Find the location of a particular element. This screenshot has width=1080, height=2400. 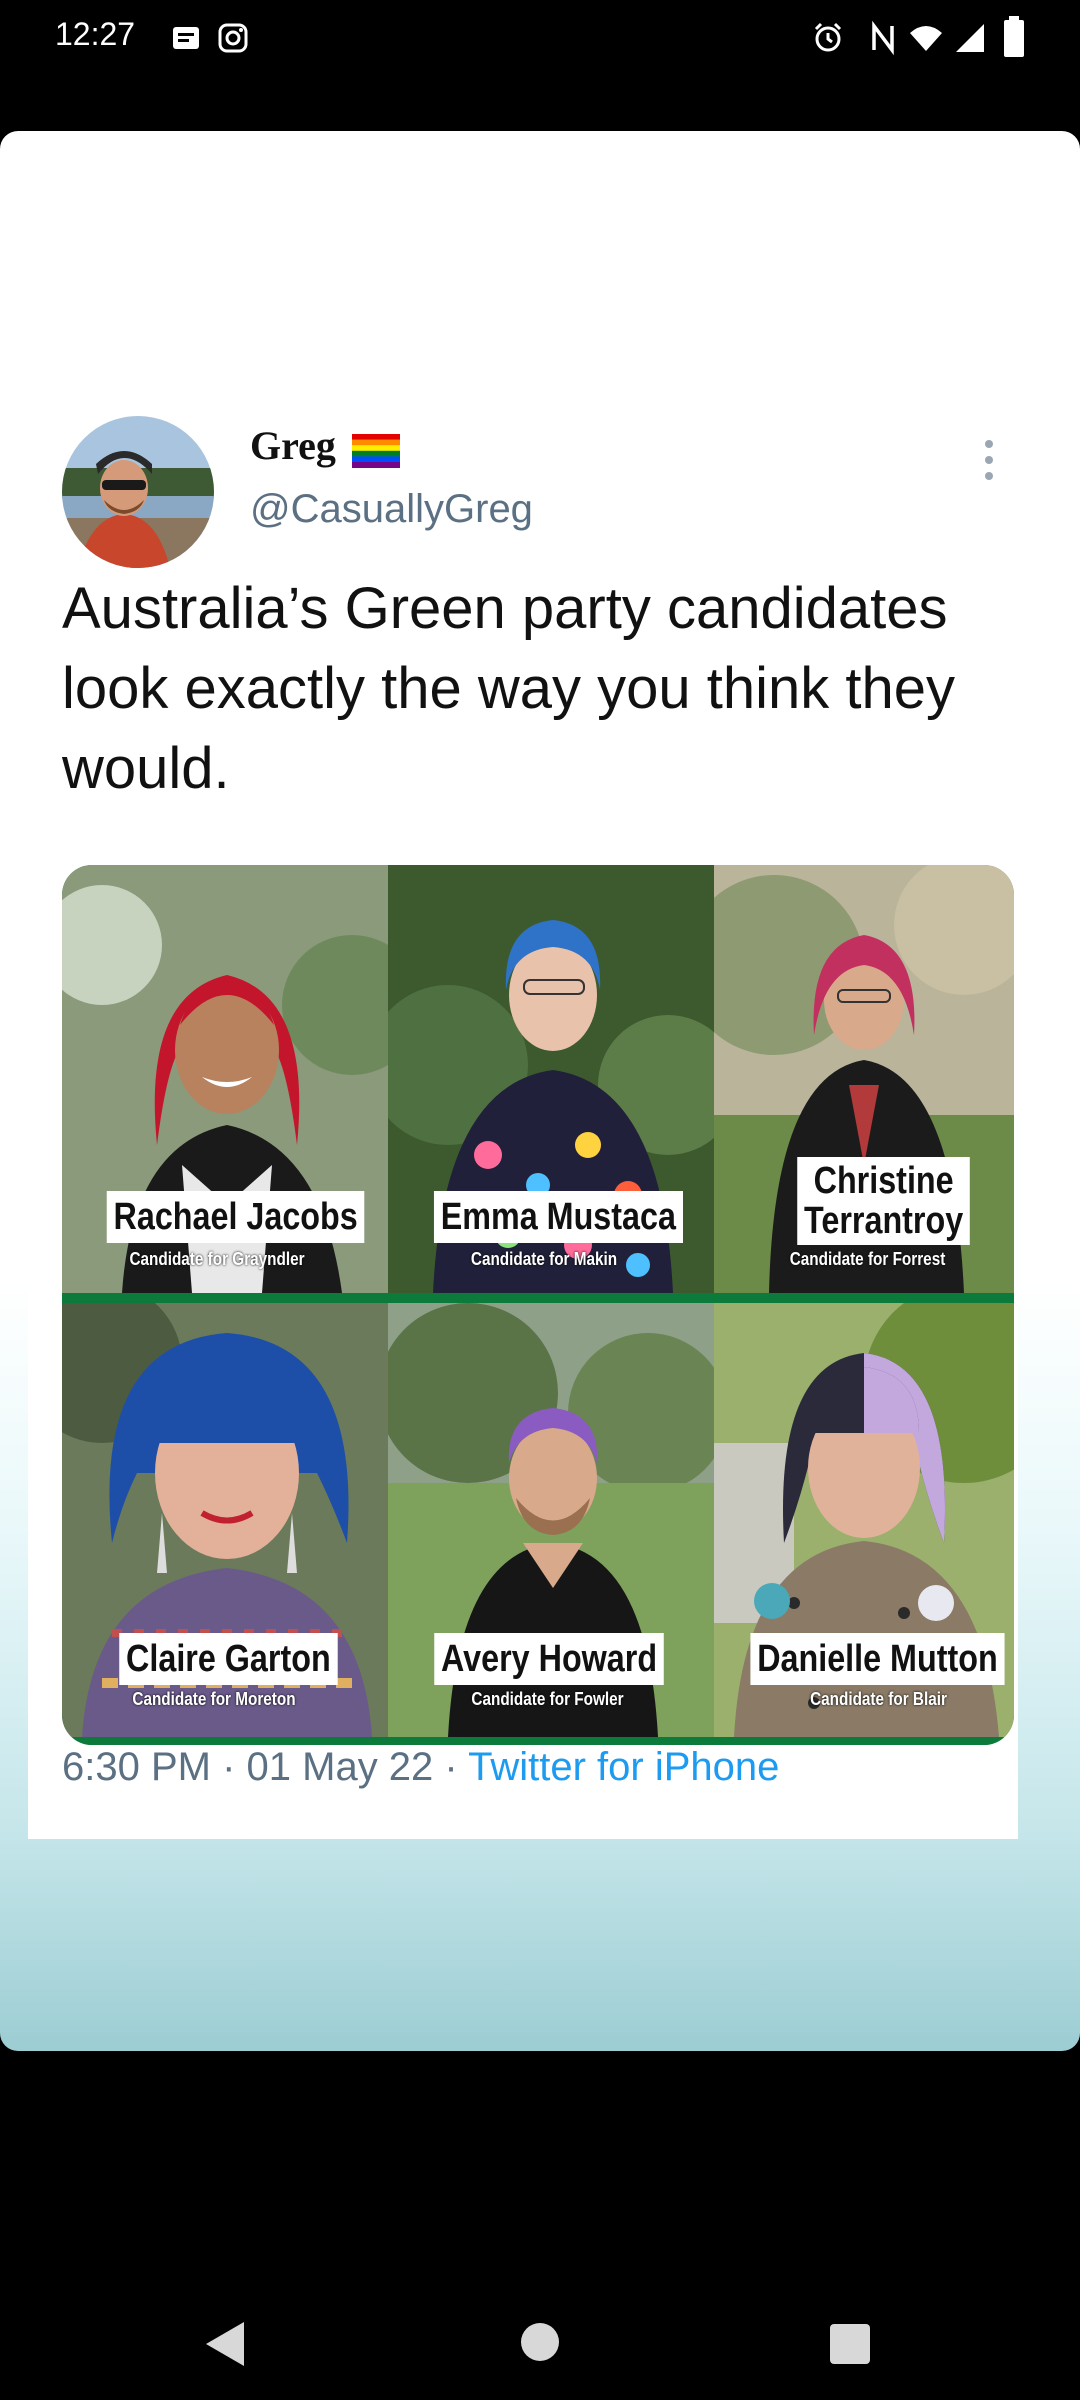

candidate-tile: Emma Mustaca Candidate for Makin is located at coordinates (551, 1079).